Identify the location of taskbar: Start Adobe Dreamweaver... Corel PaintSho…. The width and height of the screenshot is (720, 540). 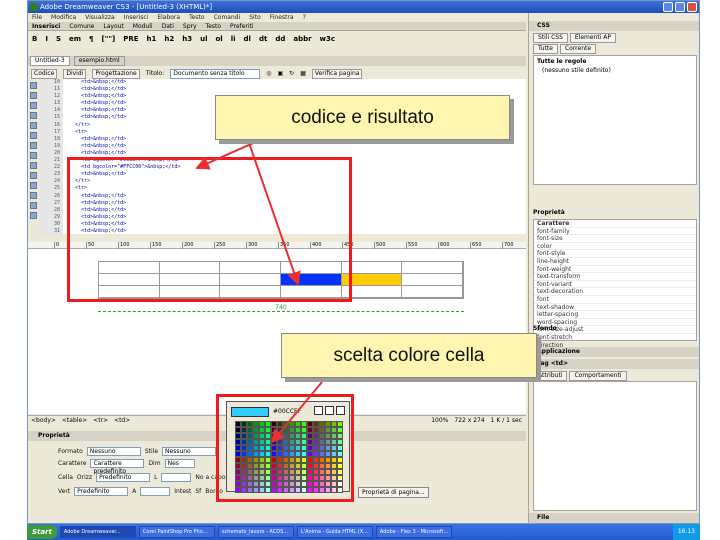
(363, 532).